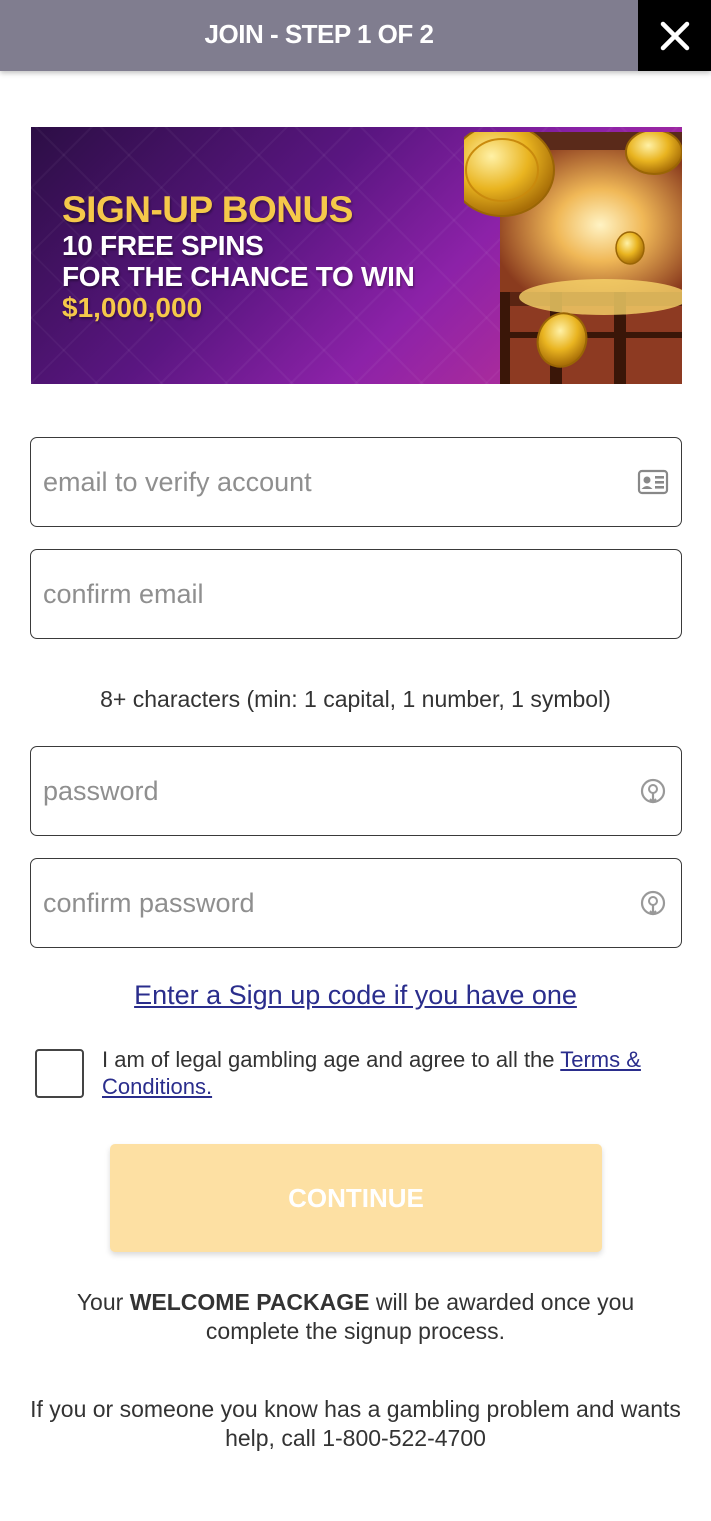  Describe the element at coordinates (207, 209) in the screenshot. I see `bonus-headline: SIGN-UP BONUS` at that location.